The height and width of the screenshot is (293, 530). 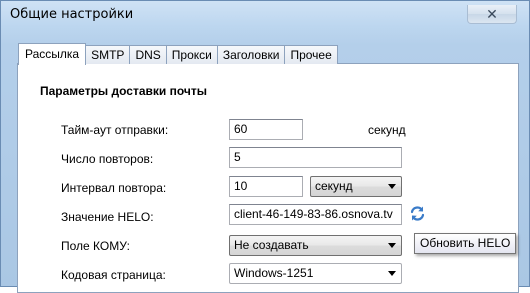 What do you see at coordinates (148, 54) in the screenshot?
I see `tab-dns: DNS` at bounding box center [148, 54].